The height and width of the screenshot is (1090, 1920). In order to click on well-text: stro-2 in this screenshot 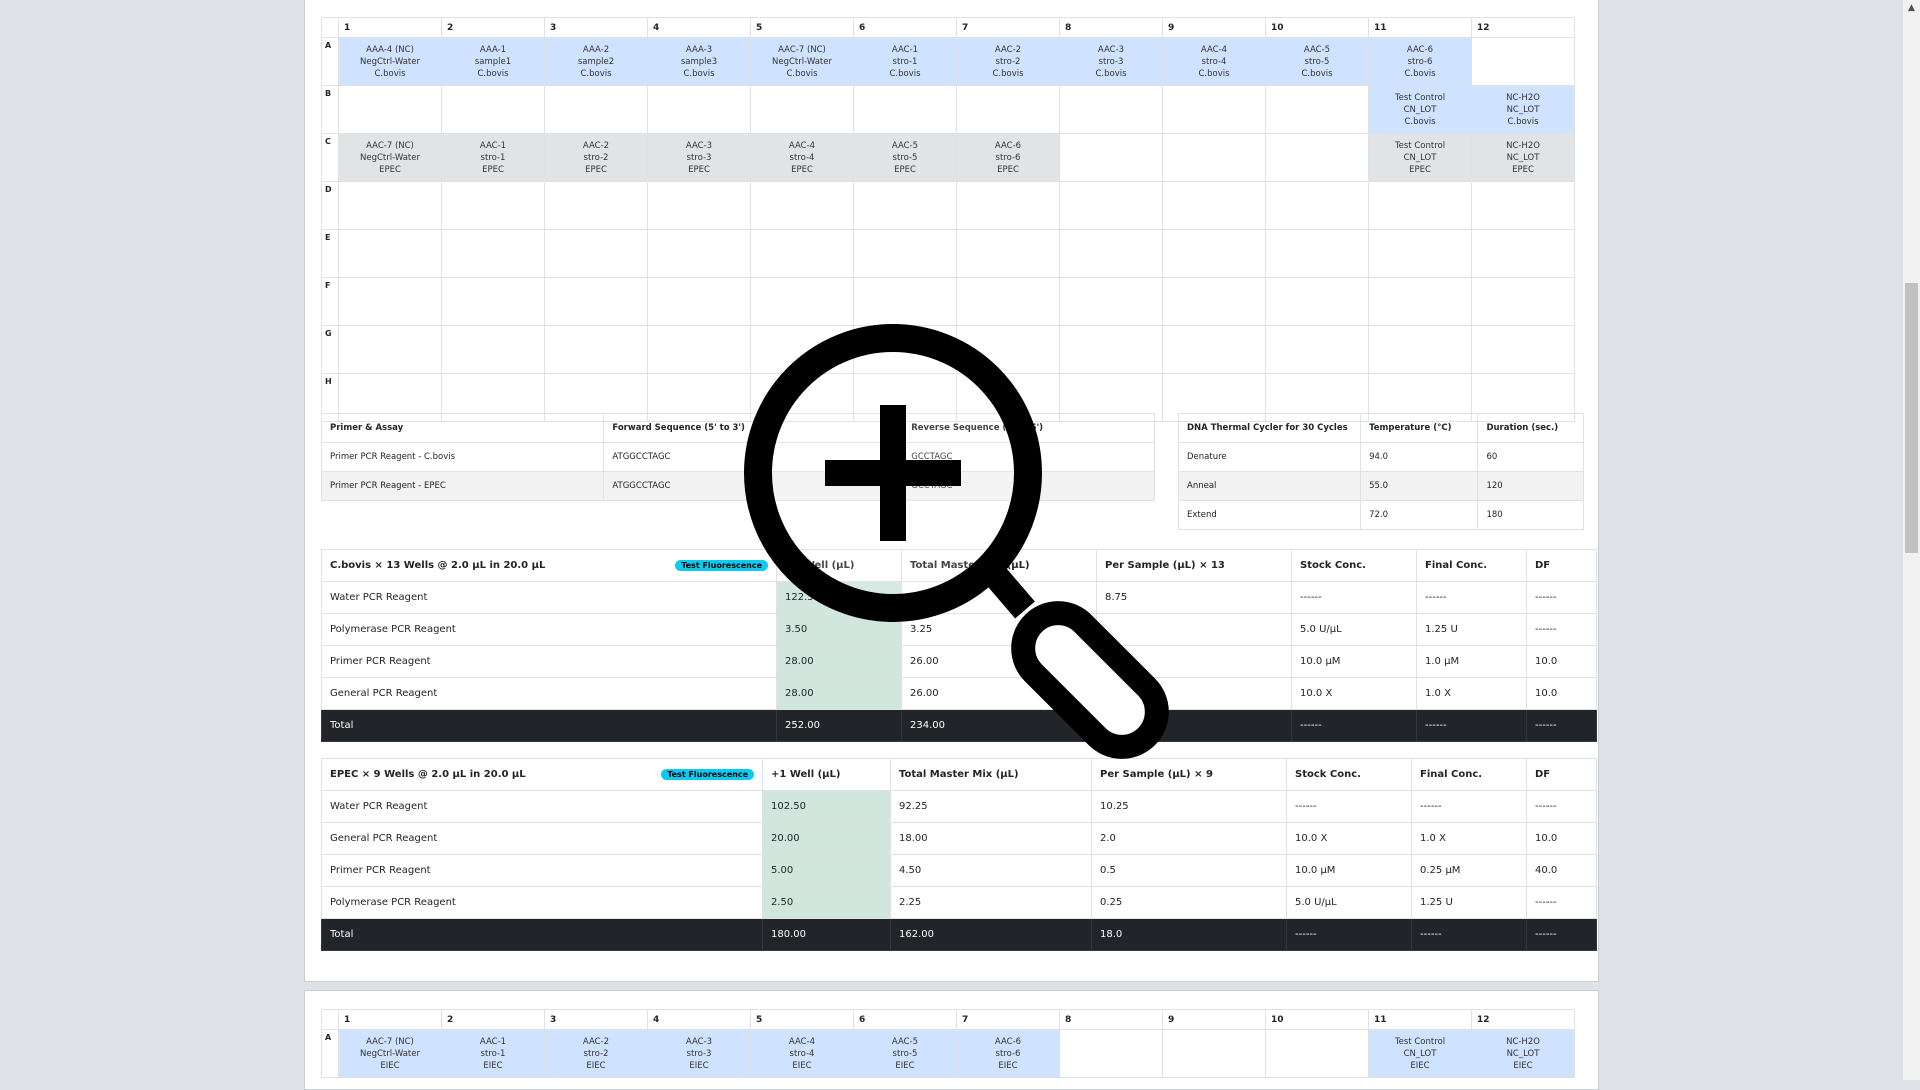, I will do `click(1008, 61)`.